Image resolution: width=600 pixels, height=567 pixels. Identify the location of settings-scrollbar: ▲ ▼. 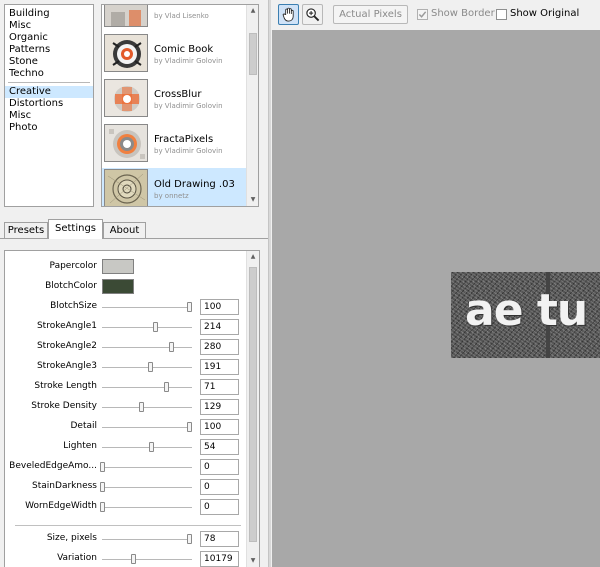
(252, 409).